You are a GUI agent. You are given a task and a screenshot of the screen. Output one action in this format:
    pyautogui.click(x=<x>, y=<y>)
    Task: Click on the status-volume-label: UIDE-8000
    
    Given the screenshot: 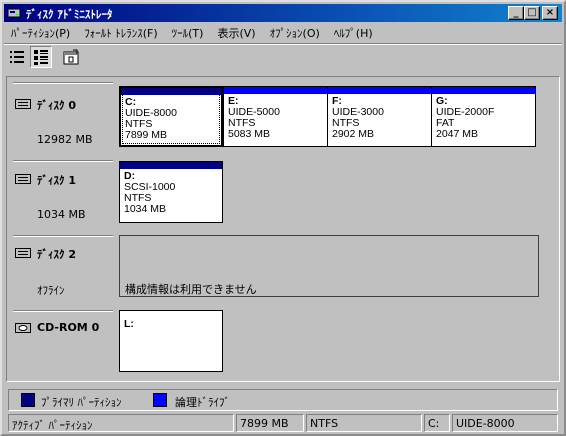 What is the action you would take?
    pyautogui.click(x=505, y=423)
    